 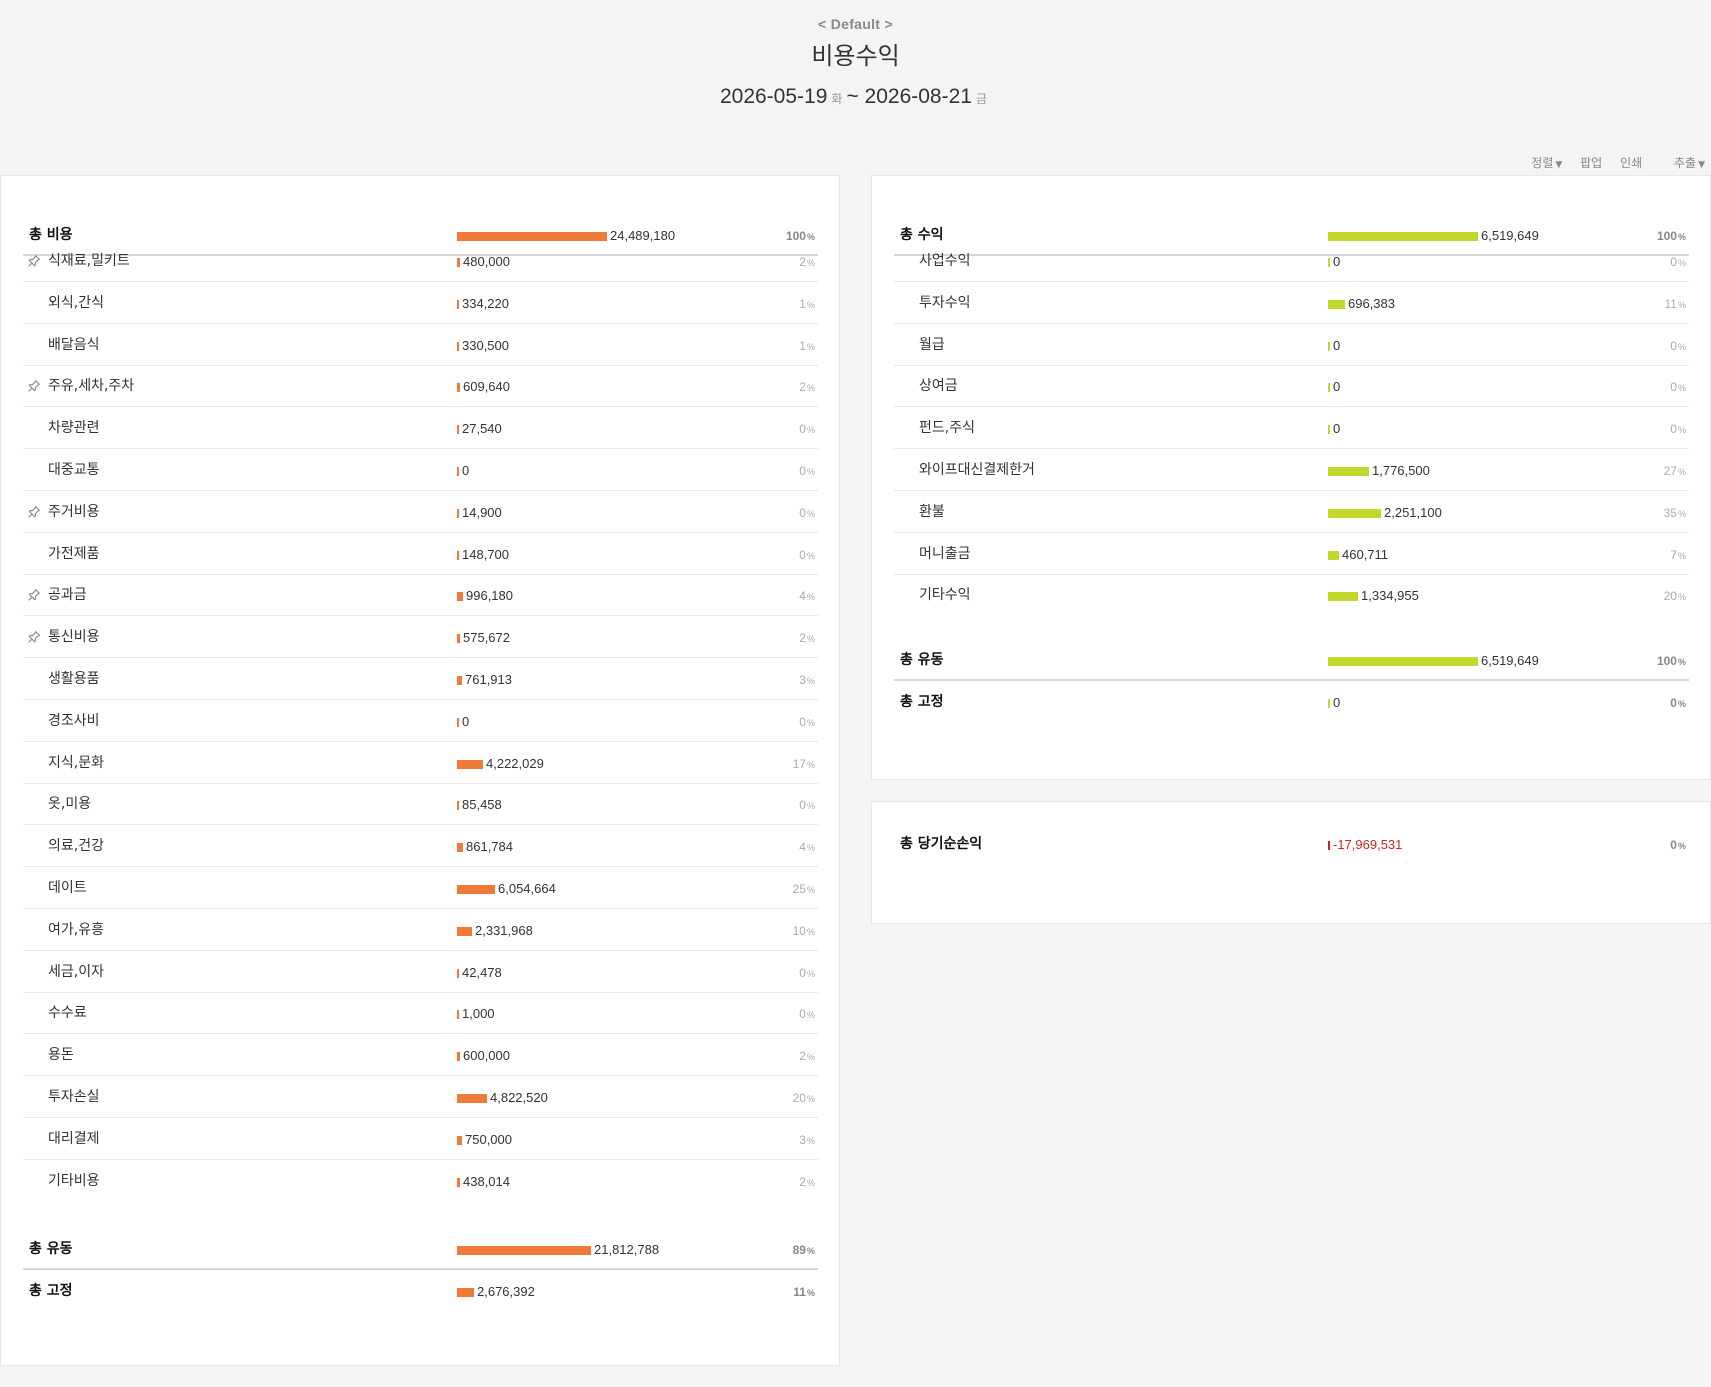 I want to click on expense-category-row: 세금,이자 42,478 0%, so click(x=420, y=972).